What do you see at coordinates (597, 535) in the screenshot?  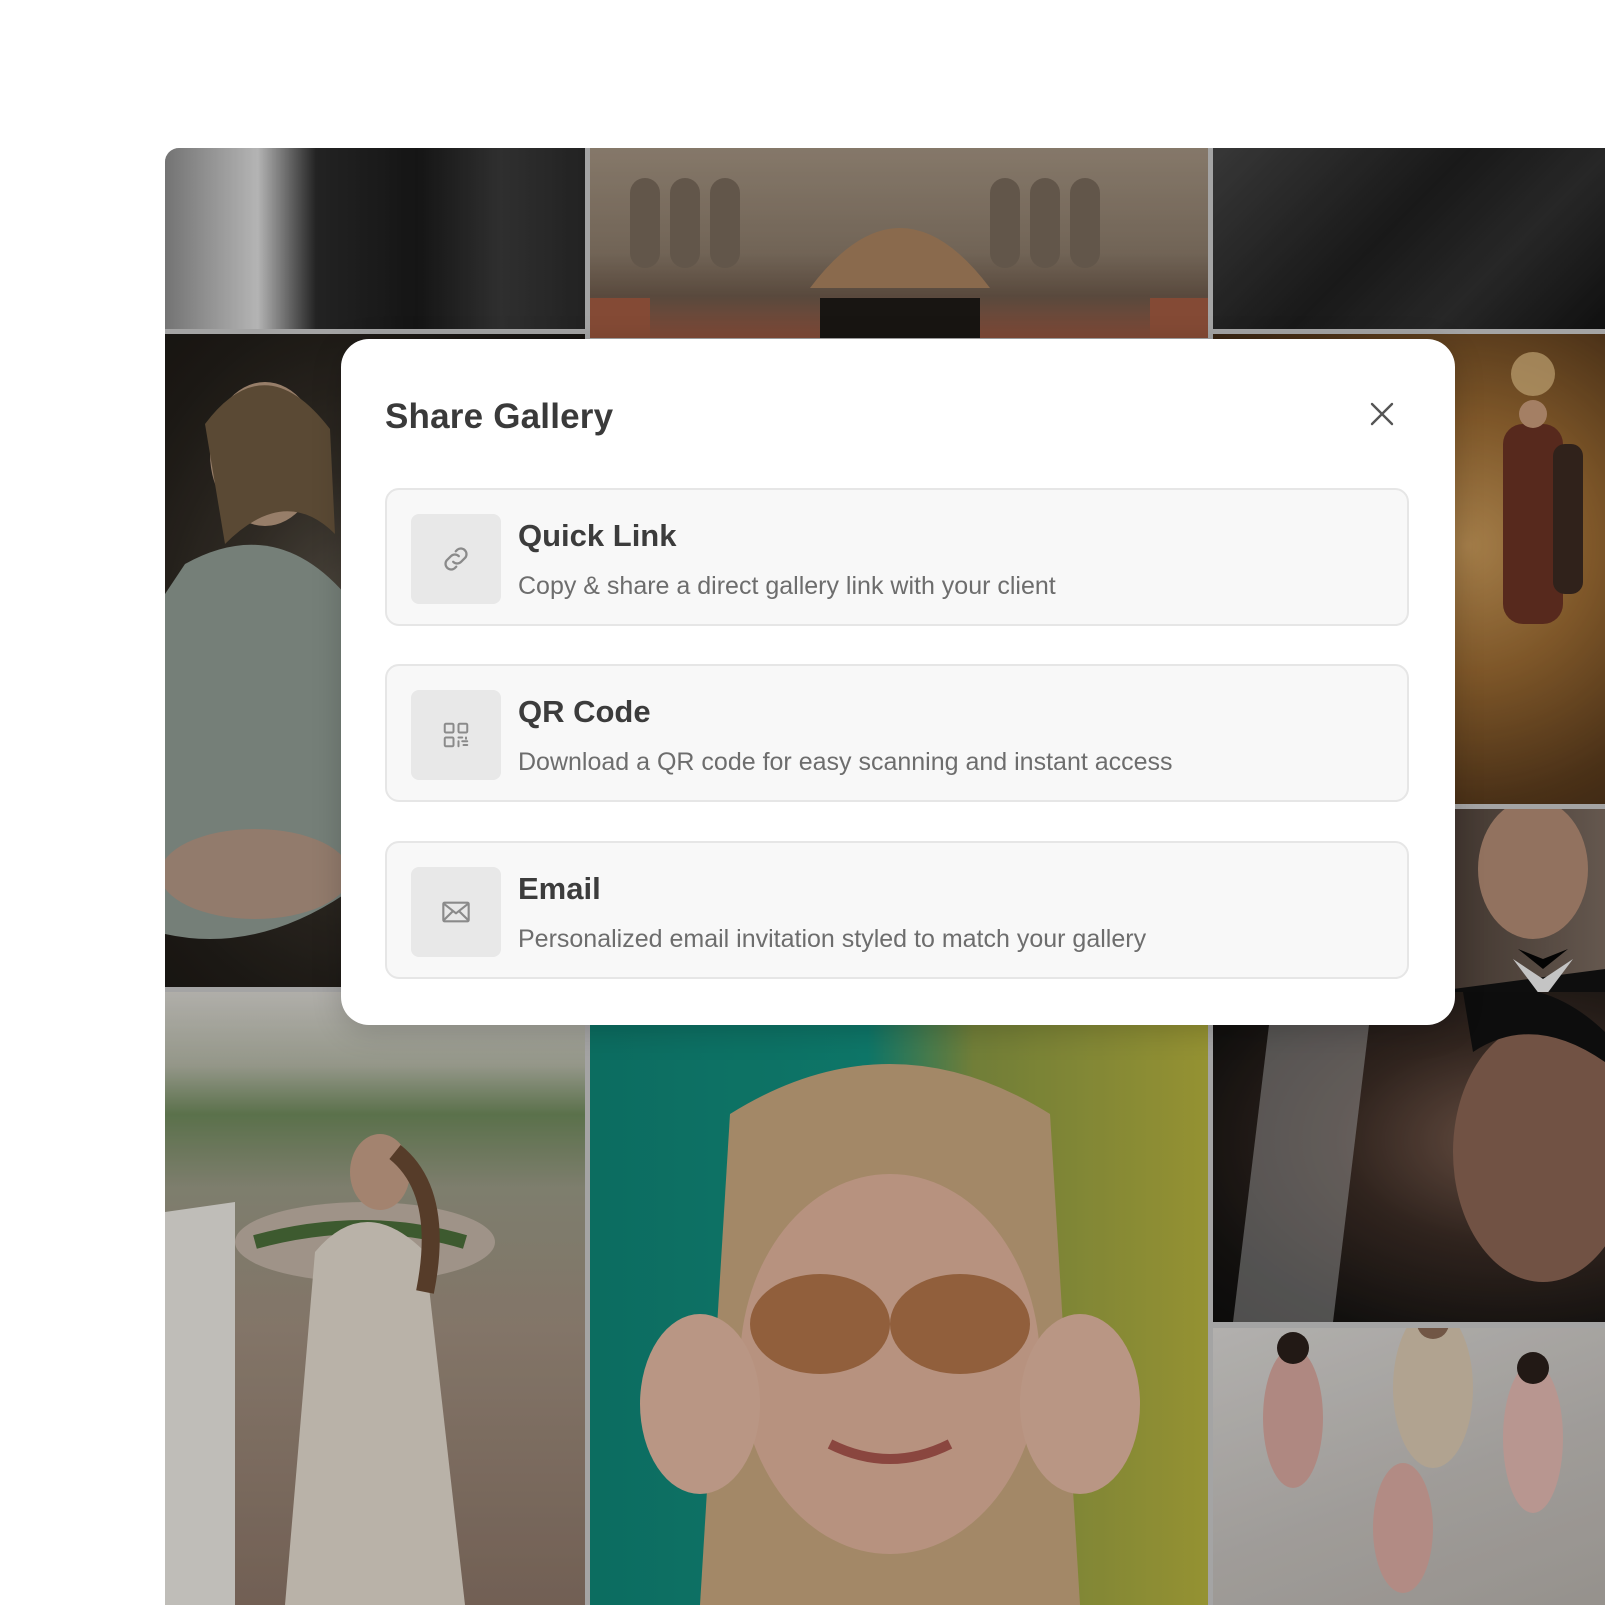 I see `option-title: Quick Link` at bounding box center [597, 535].